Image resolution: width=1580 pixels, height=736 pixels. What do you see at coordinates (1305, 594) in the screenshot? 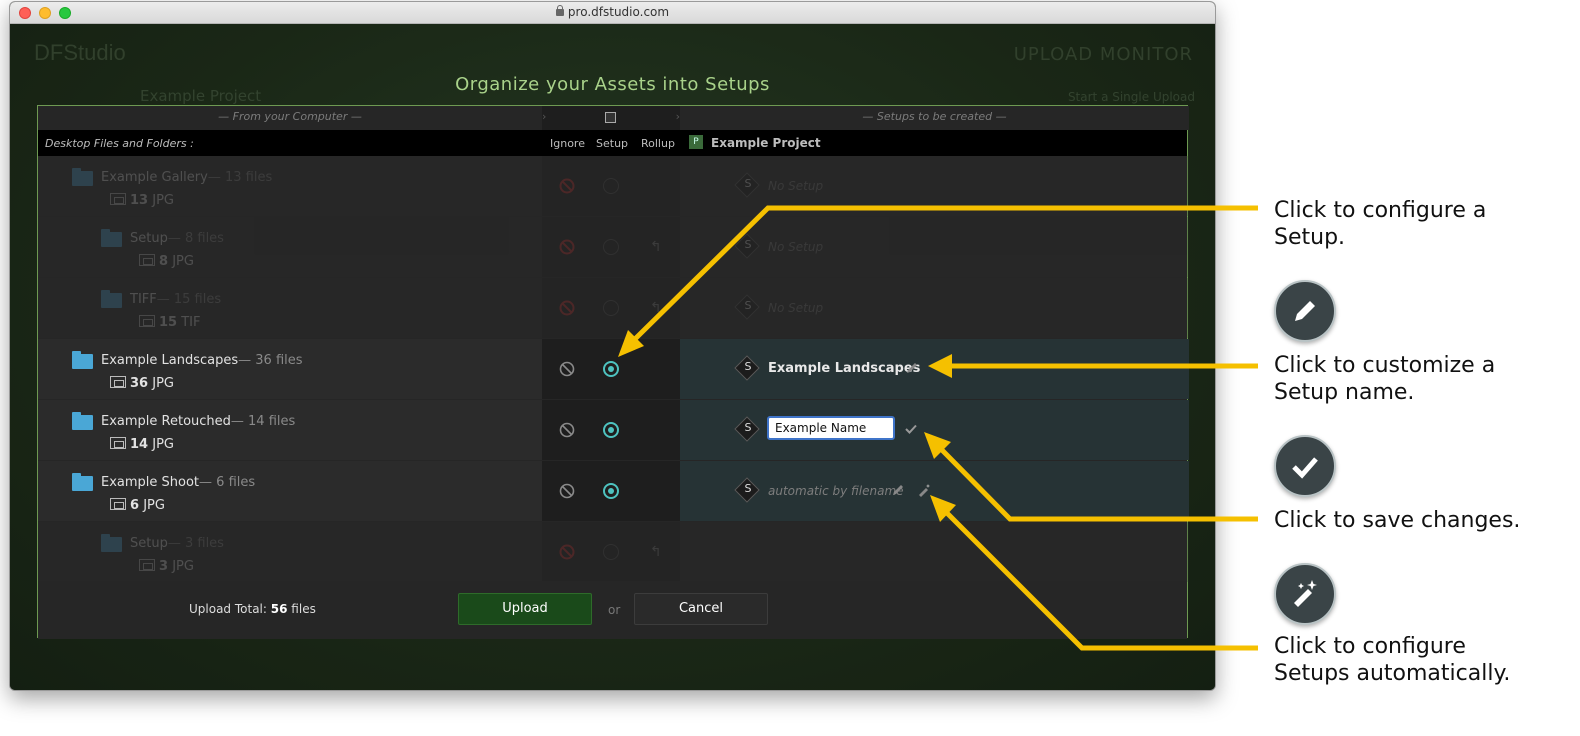
I see `magic-wand-icon` at bounding box center [1305, 594].